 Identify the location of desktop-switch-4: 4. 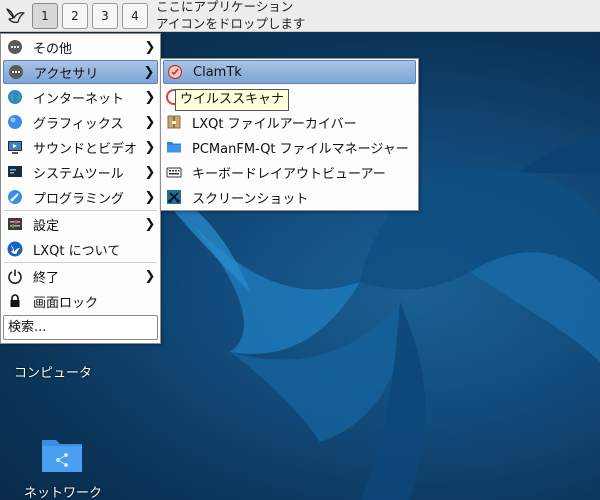
(135, 16).